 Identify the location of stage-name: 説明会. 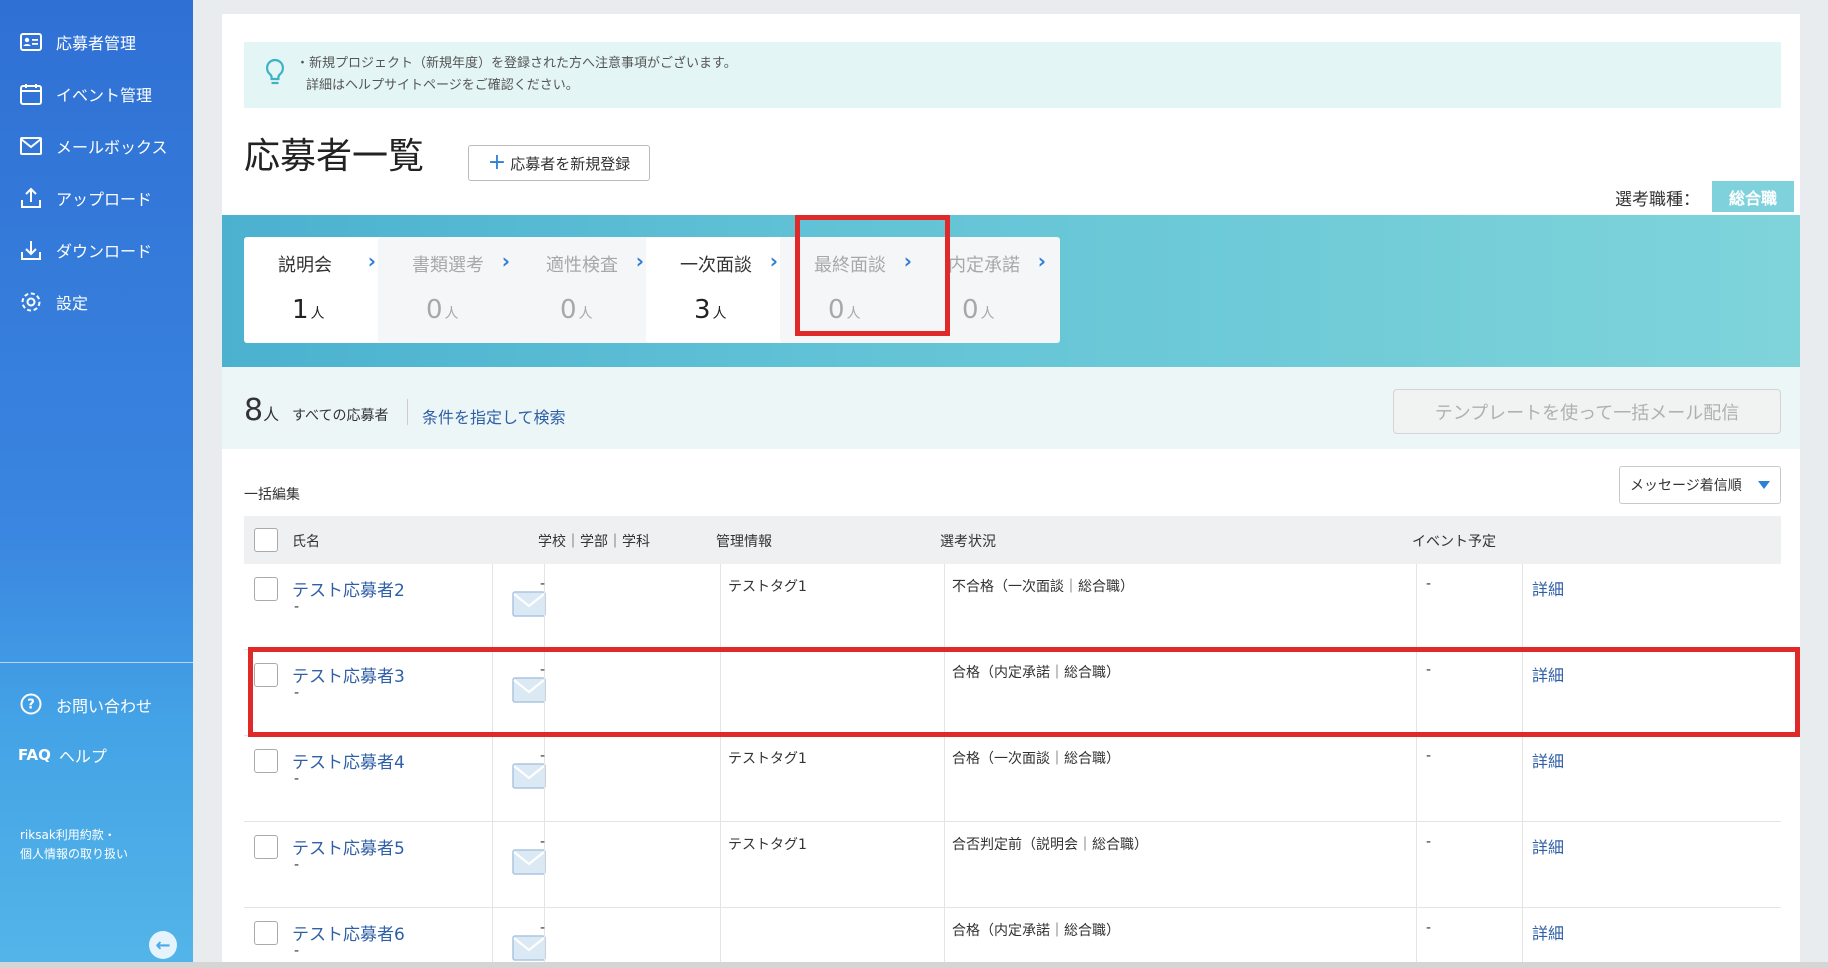
(305, 265).